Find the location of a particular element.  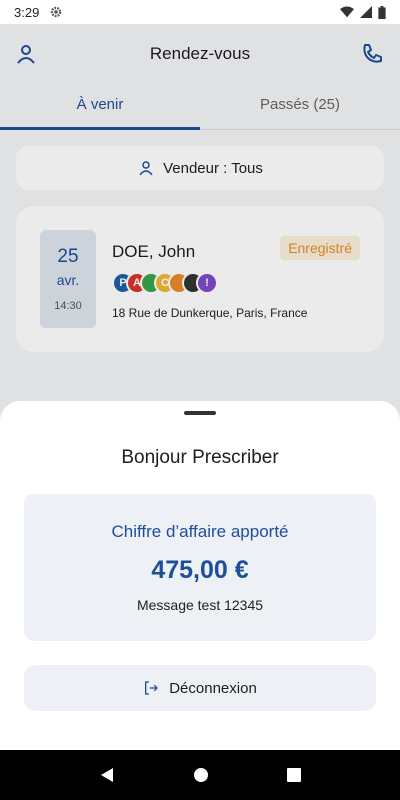

status-time: 3:29 is located at coordinates (27, 12).